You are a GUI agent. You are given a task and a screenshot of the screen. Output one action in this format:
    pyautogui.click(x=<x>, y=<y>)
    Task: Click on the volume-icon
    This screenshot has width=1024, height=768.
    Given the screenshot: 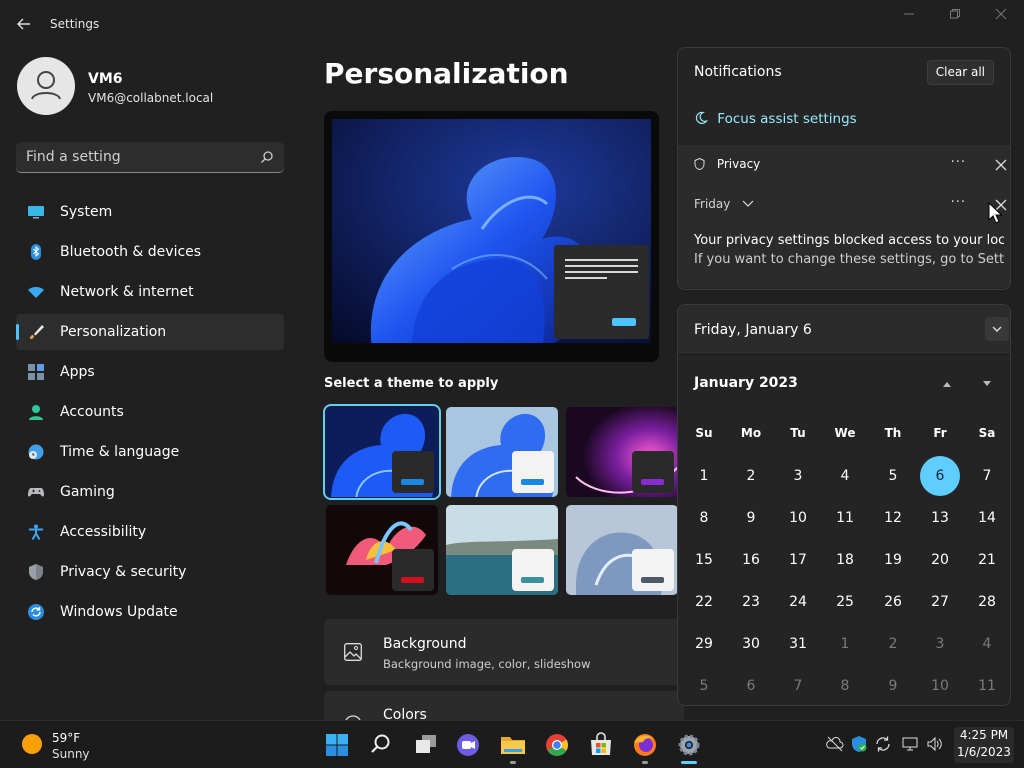 What is the action you would take?
    pyautogui.click(x=935, y=744)
    